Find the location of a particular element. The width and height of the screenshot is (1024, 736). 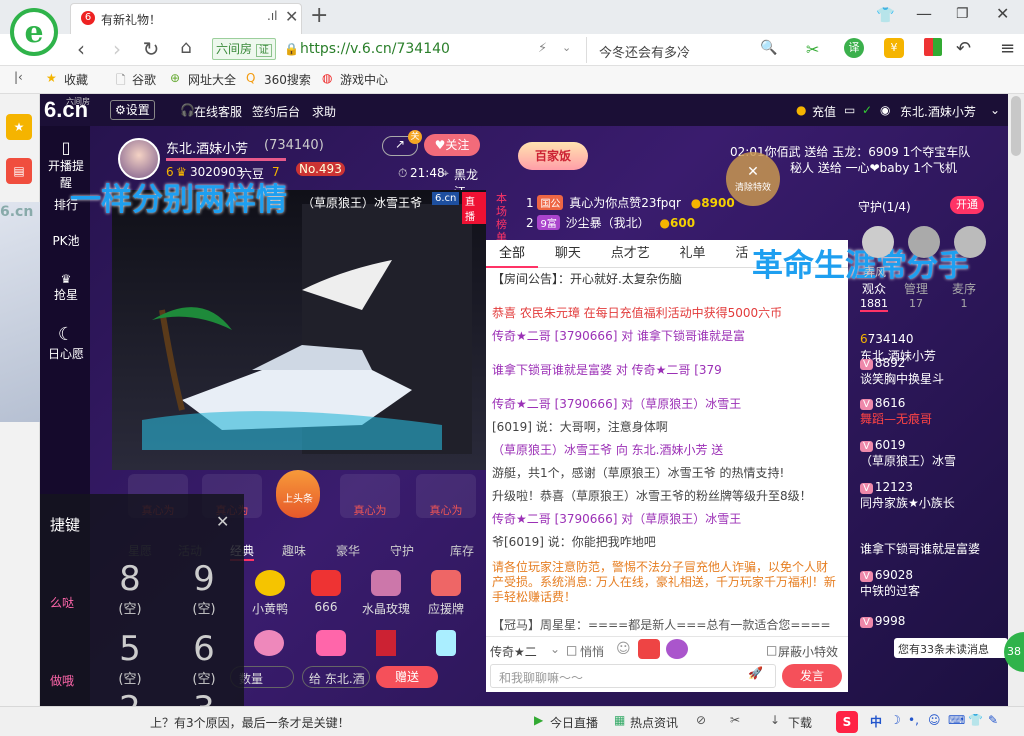

pk-pool-item: PK池 is located at coordinates (66, 240).